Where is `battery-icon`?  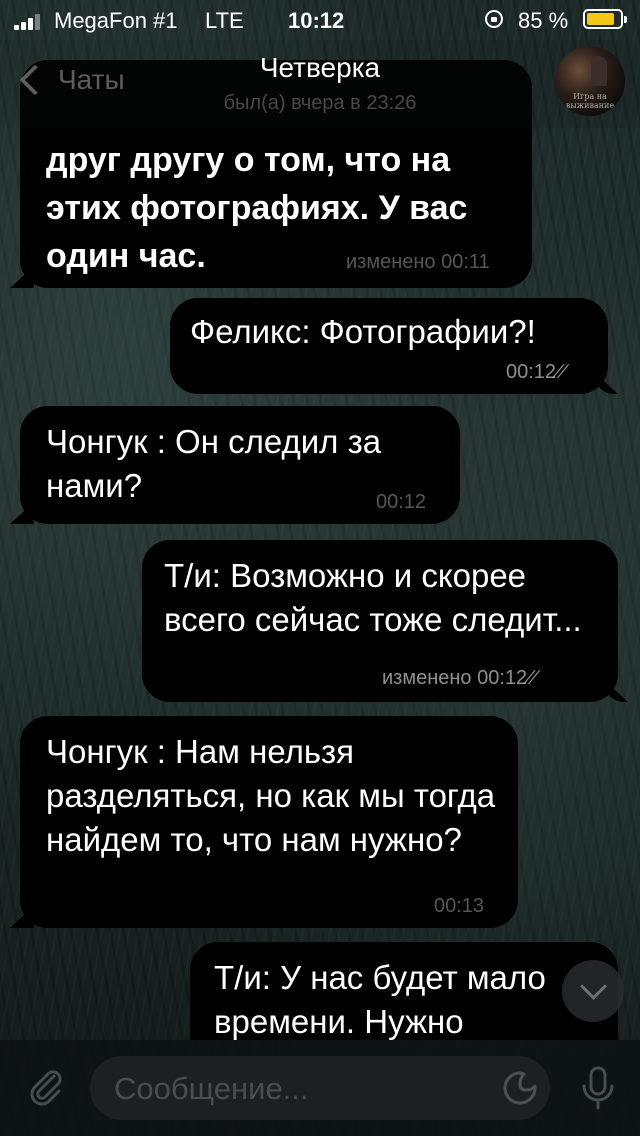 battery-icon is located at coordinates (605, 19).